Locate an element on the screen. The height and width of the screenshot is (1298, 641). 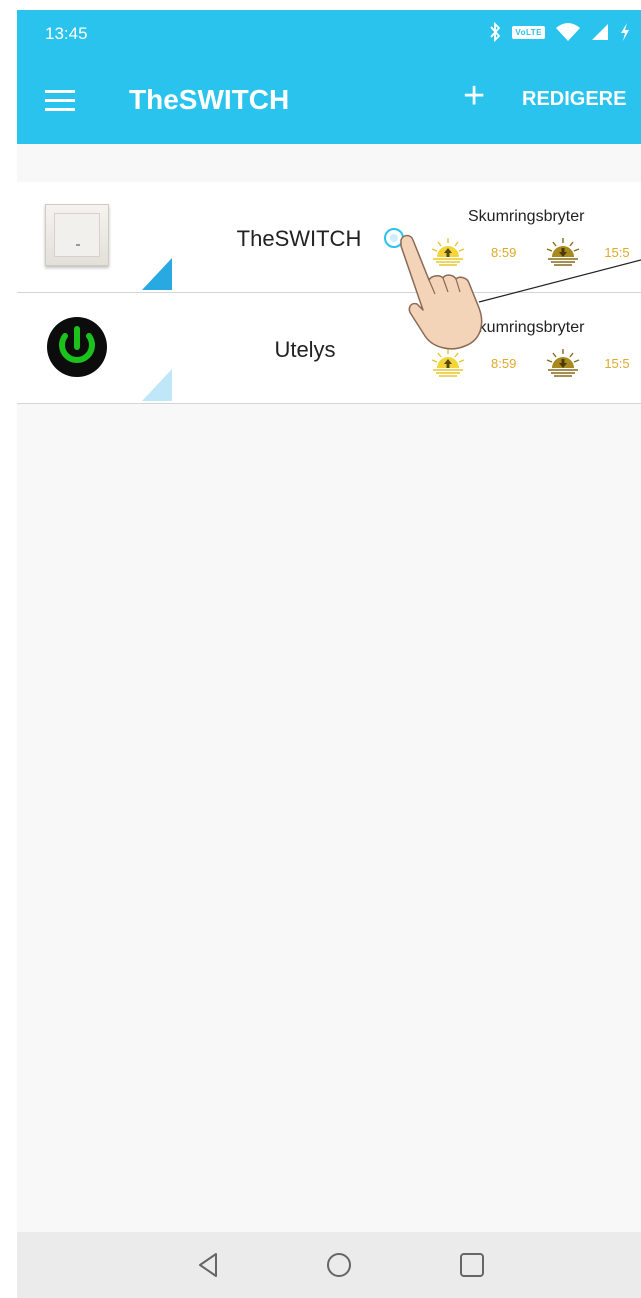
charging-icon is located at coordinates (625, 32).